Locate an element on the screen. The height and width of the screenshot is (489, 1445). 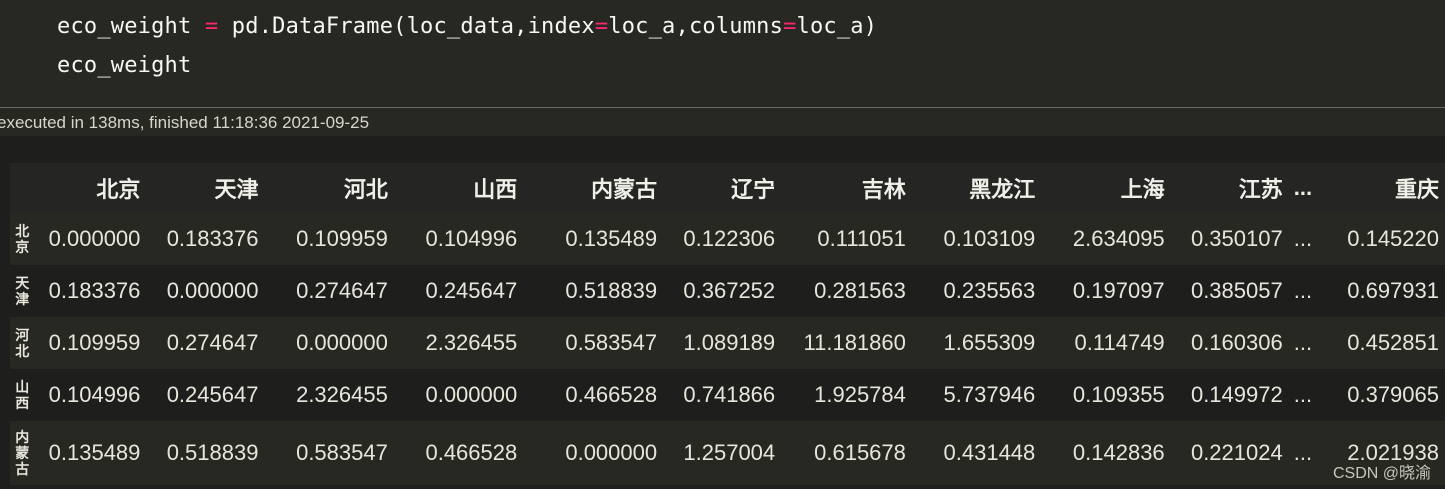
row-index-label: 天津 is located at coordinates (22, 291).